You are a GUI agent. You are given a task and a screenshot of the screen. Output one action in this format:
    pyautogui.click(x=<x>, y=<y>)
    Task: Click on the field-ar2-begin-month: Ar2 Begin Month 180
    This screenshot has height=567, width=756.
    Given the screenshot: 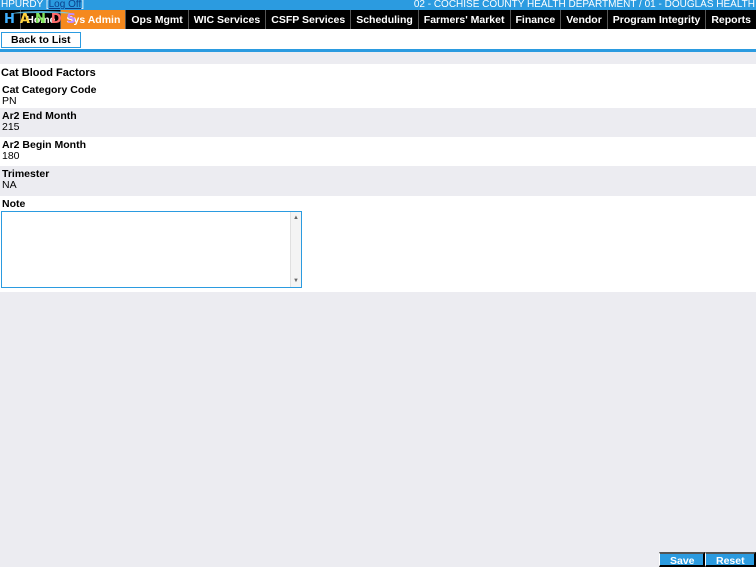 What is the action you would take?
    pyautogui.click(x=378, y=151)
    